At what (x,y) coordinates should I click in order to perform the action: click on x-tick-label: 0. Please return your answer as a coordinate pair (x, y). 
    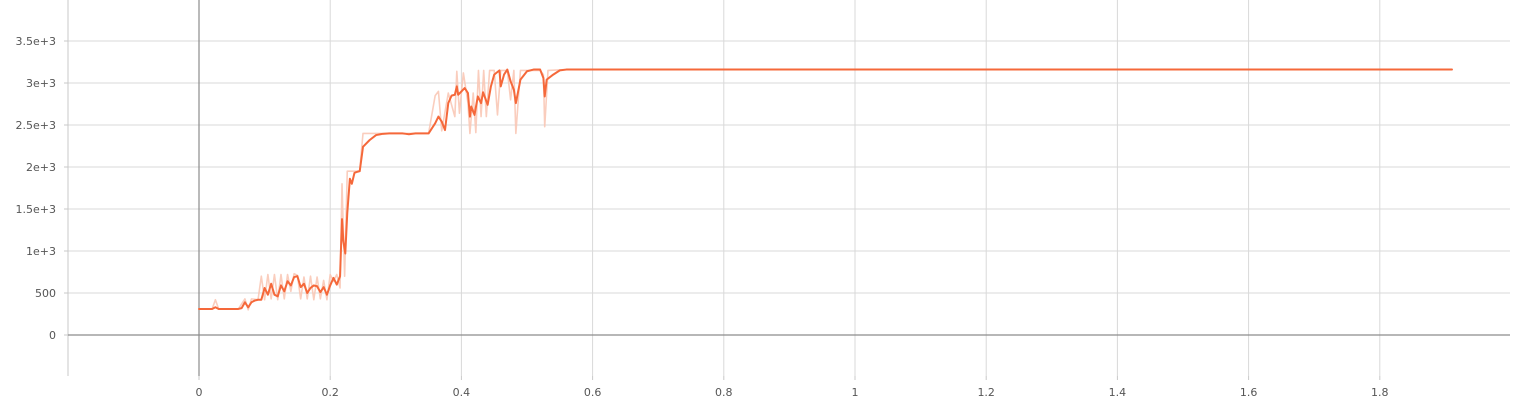
    Looking at the image, I should click on (199, 392).